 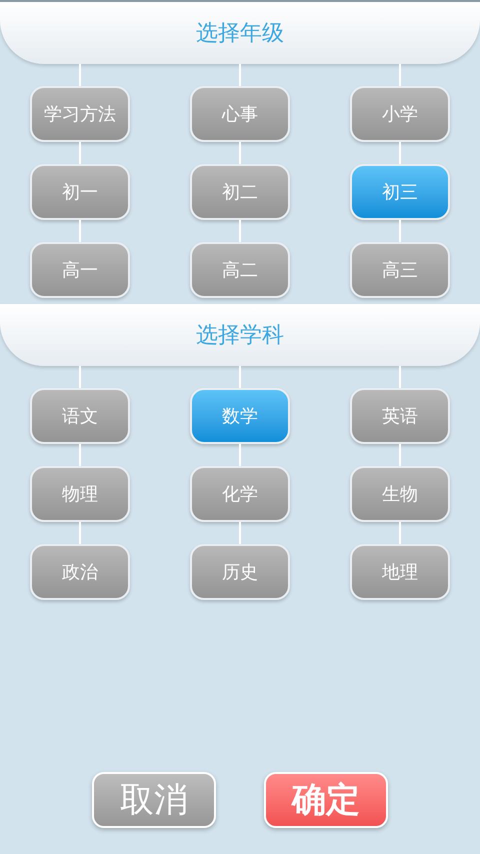 What do you see at coordinates (240, 192) in the screenshot?
I see `option-button: 初二` at bounding box center [240, 192].